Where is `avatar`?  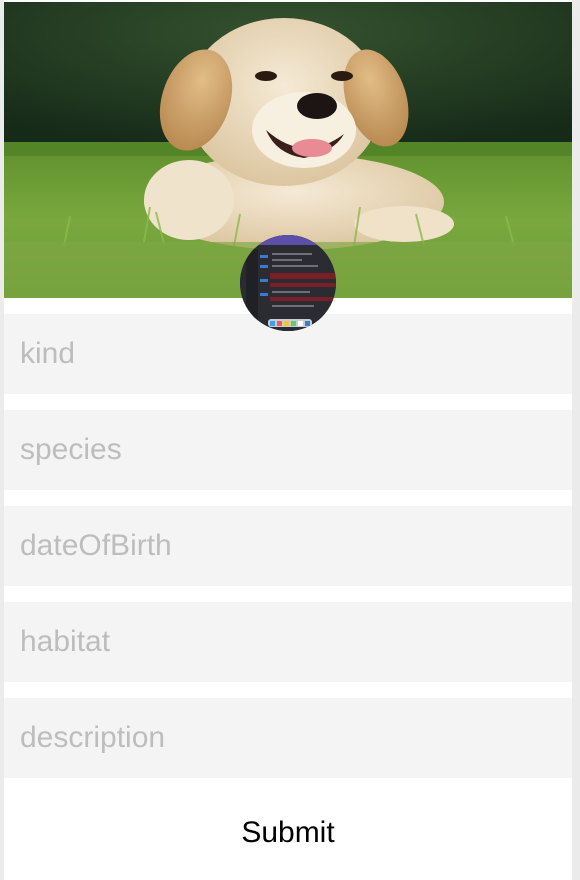
avatar is located at coordinates (288, 283).